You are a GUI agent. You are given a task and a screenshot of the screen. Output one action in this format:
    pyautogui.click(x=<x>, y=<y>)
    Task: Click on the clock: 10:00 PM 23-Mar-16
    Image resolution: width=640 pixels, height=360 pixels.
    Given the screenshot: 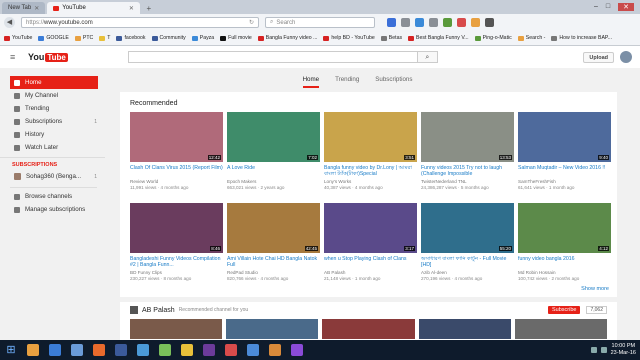 What is the action you would take?
    pyautogui.click(x=623, y=350)
    